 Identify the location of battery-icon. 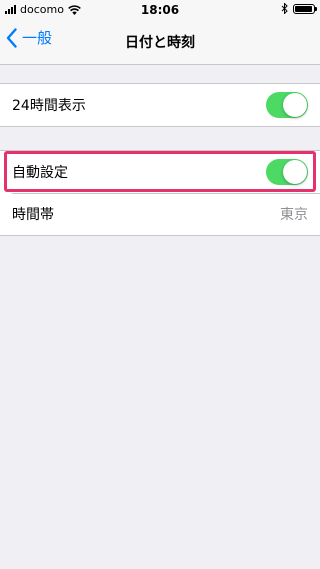
(305, 8).